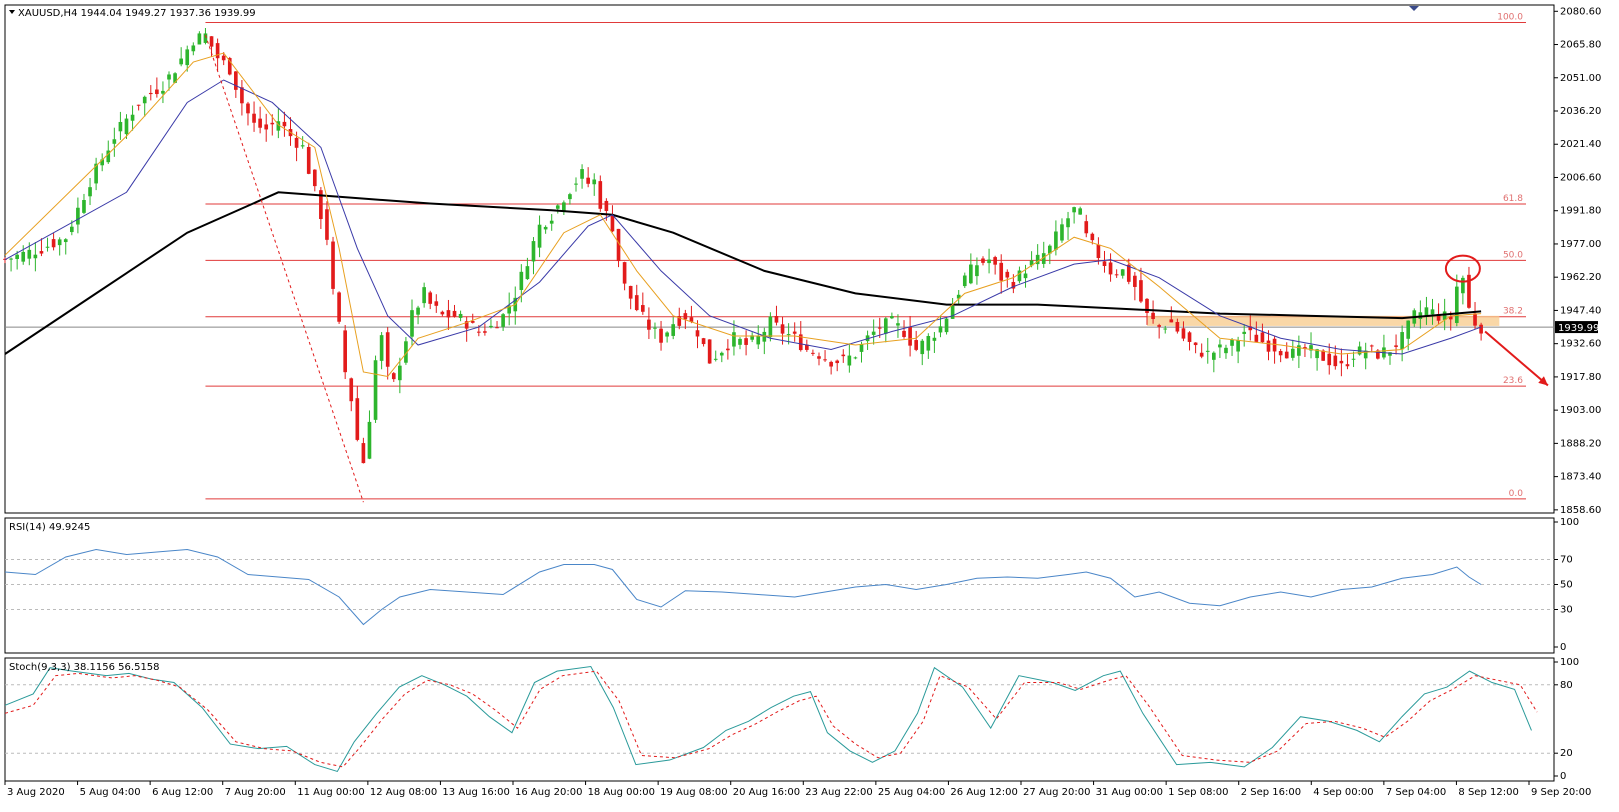  Describe the element at coordinates (403, 792) in the screenshot. I see `x-tick-label: 12 Aug 08:00` at that location.